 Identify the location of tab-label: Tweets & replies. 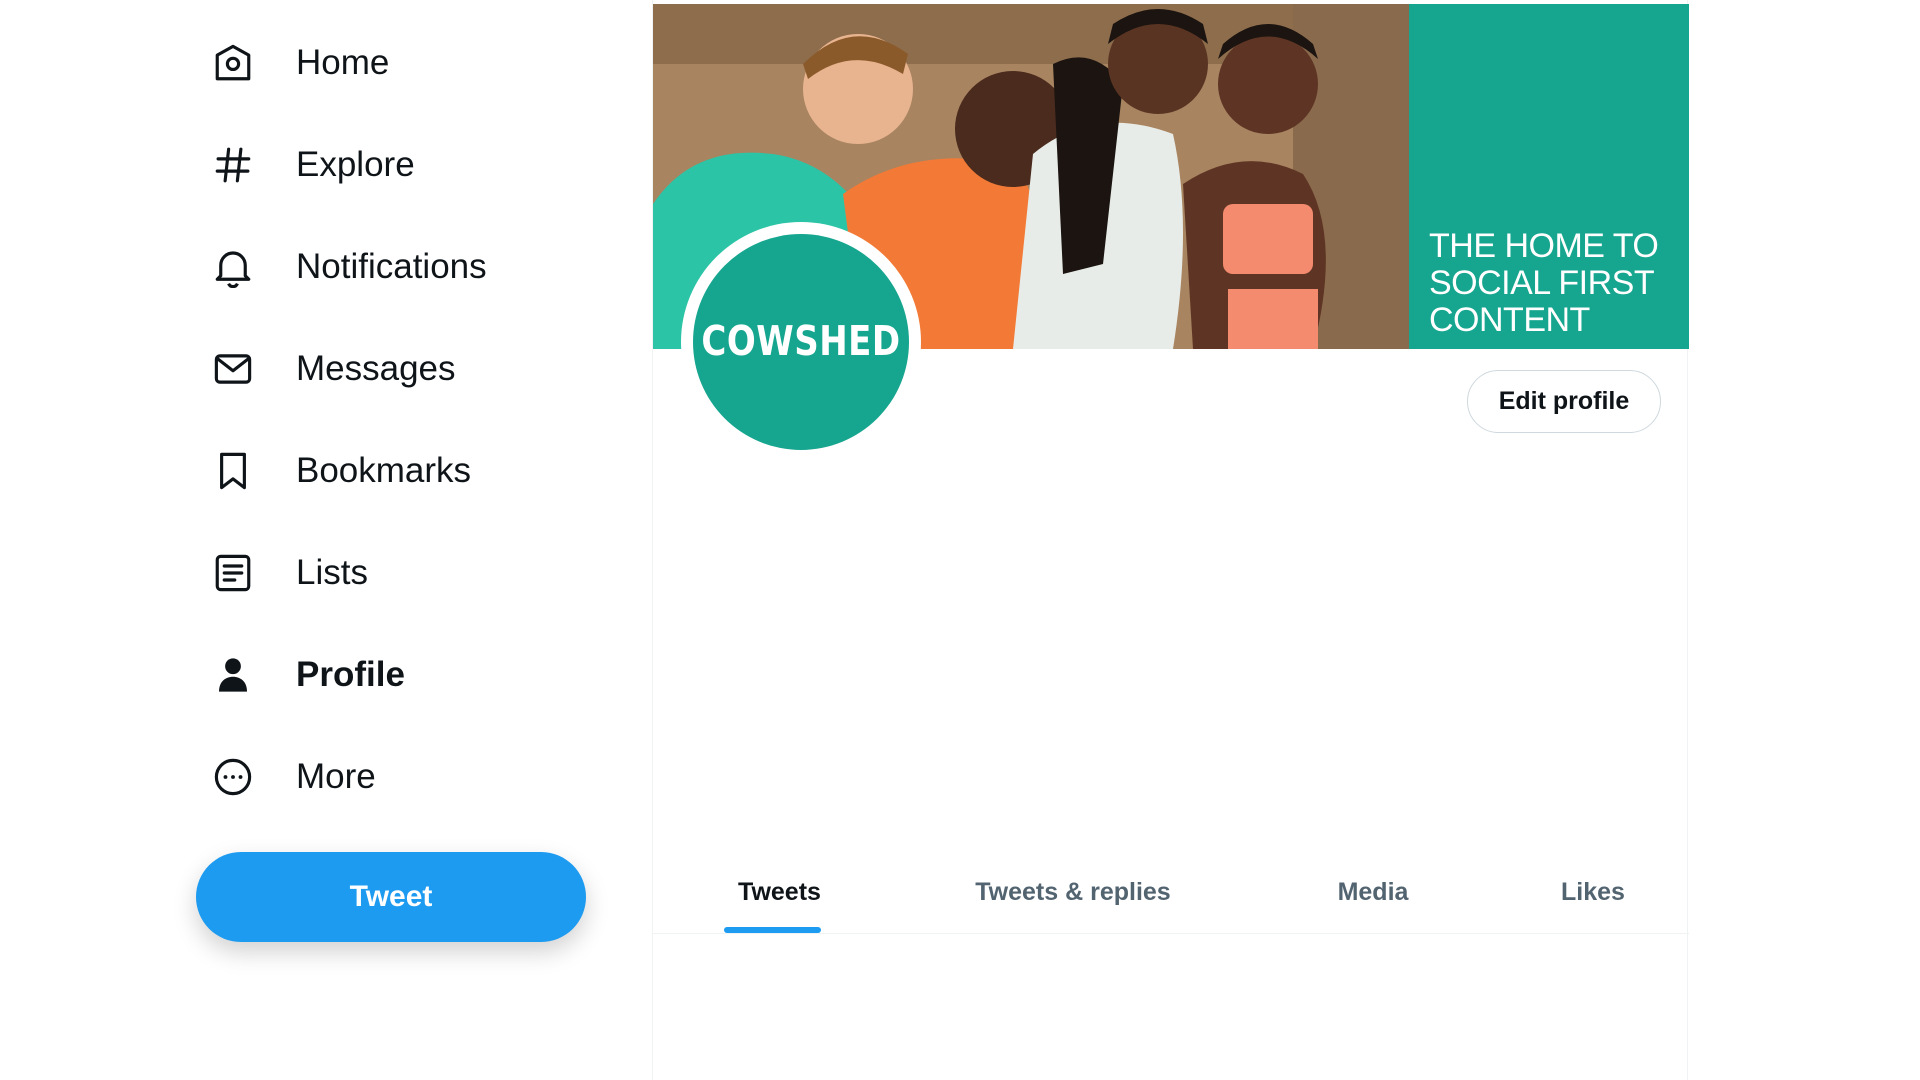
(1073, 891).